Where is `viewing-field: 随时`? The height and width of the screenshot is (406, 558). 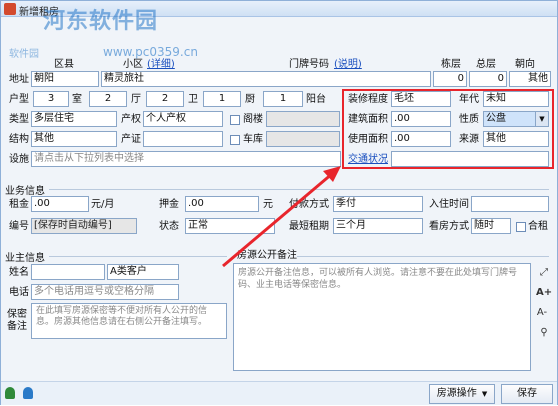
viewing-field: 随时 is located at coordinates (491, 226).